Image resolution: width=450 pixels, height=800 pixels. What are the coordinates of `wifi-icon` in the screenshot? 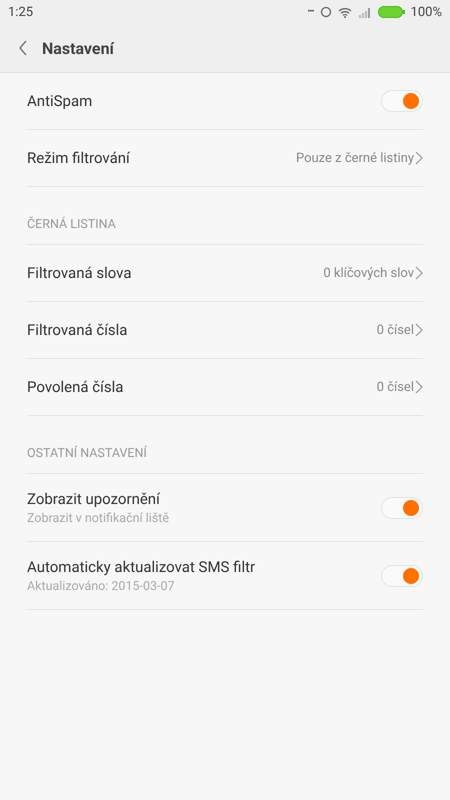 It's located at (345, 12).